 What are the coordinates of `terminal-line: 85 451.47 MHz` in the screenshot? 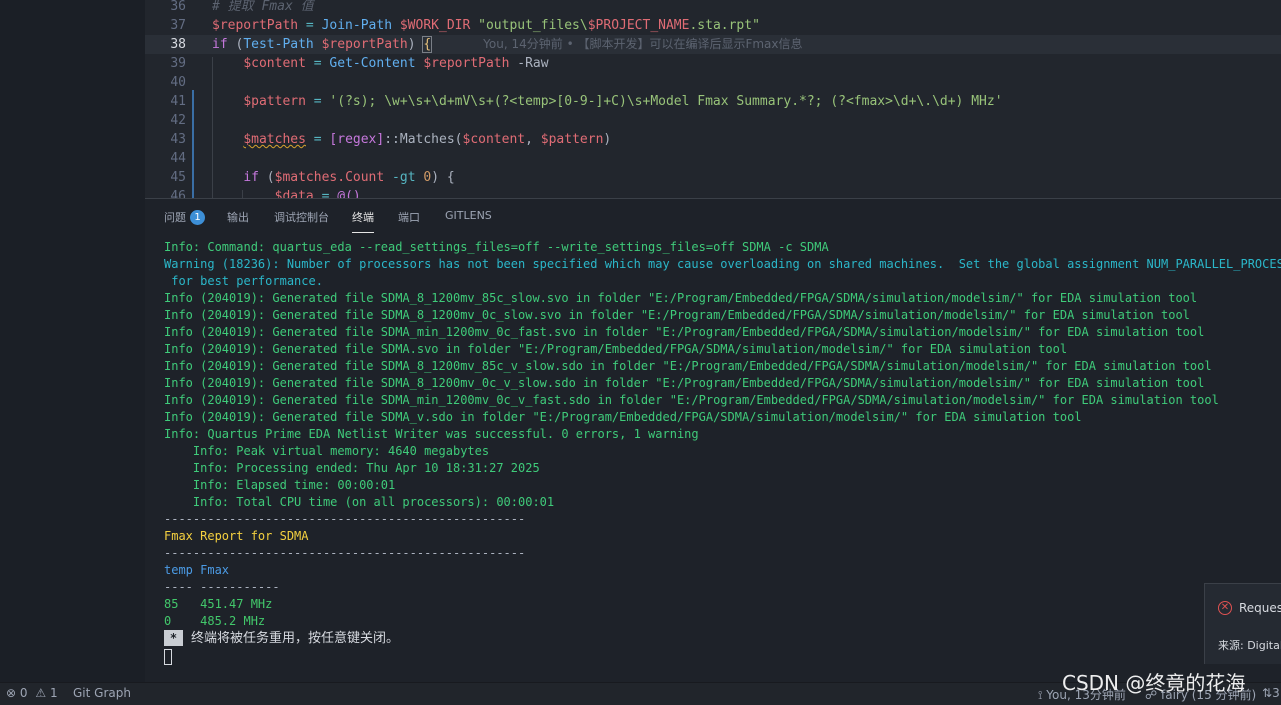 It's located at (218, 604).